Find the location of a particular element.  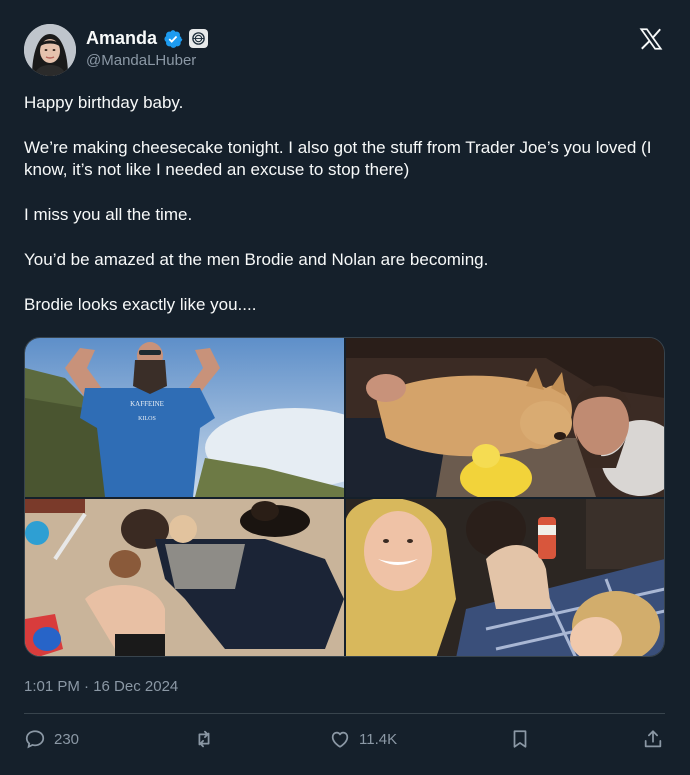

retweet-button is located at coordinates (208, 739).